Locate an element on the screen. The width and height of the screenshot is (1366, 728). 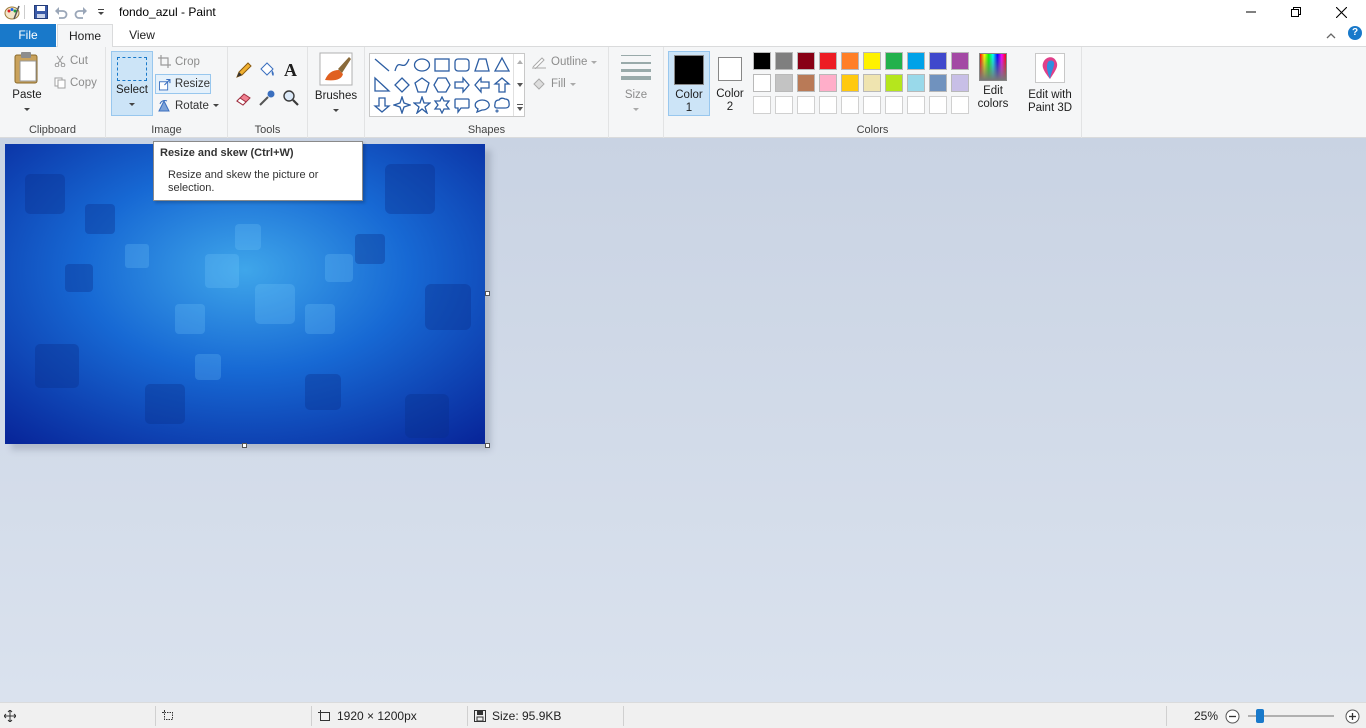
brushes-button: Brushes is located at coordinates (336, 83).